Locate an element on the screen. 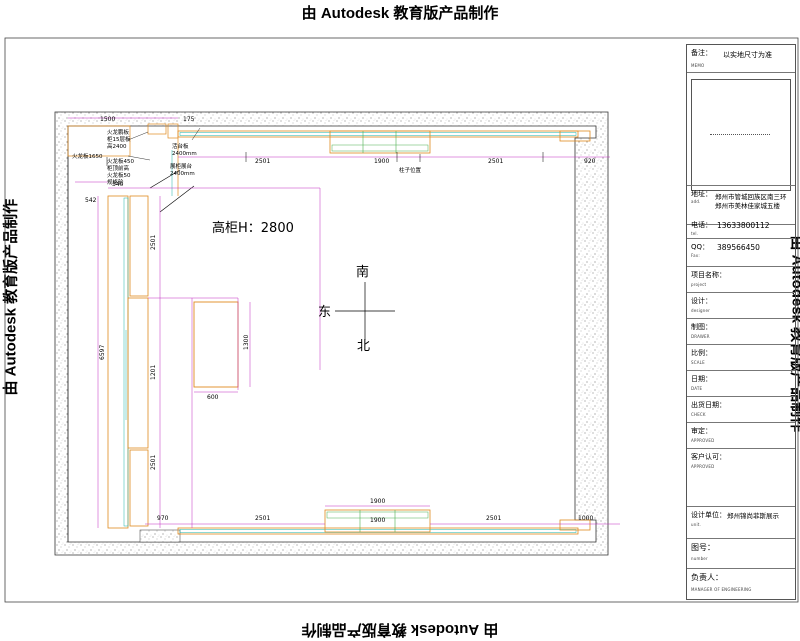  cabinet-height-label: 高柜H：2800 is located at coordinates (253, 228).